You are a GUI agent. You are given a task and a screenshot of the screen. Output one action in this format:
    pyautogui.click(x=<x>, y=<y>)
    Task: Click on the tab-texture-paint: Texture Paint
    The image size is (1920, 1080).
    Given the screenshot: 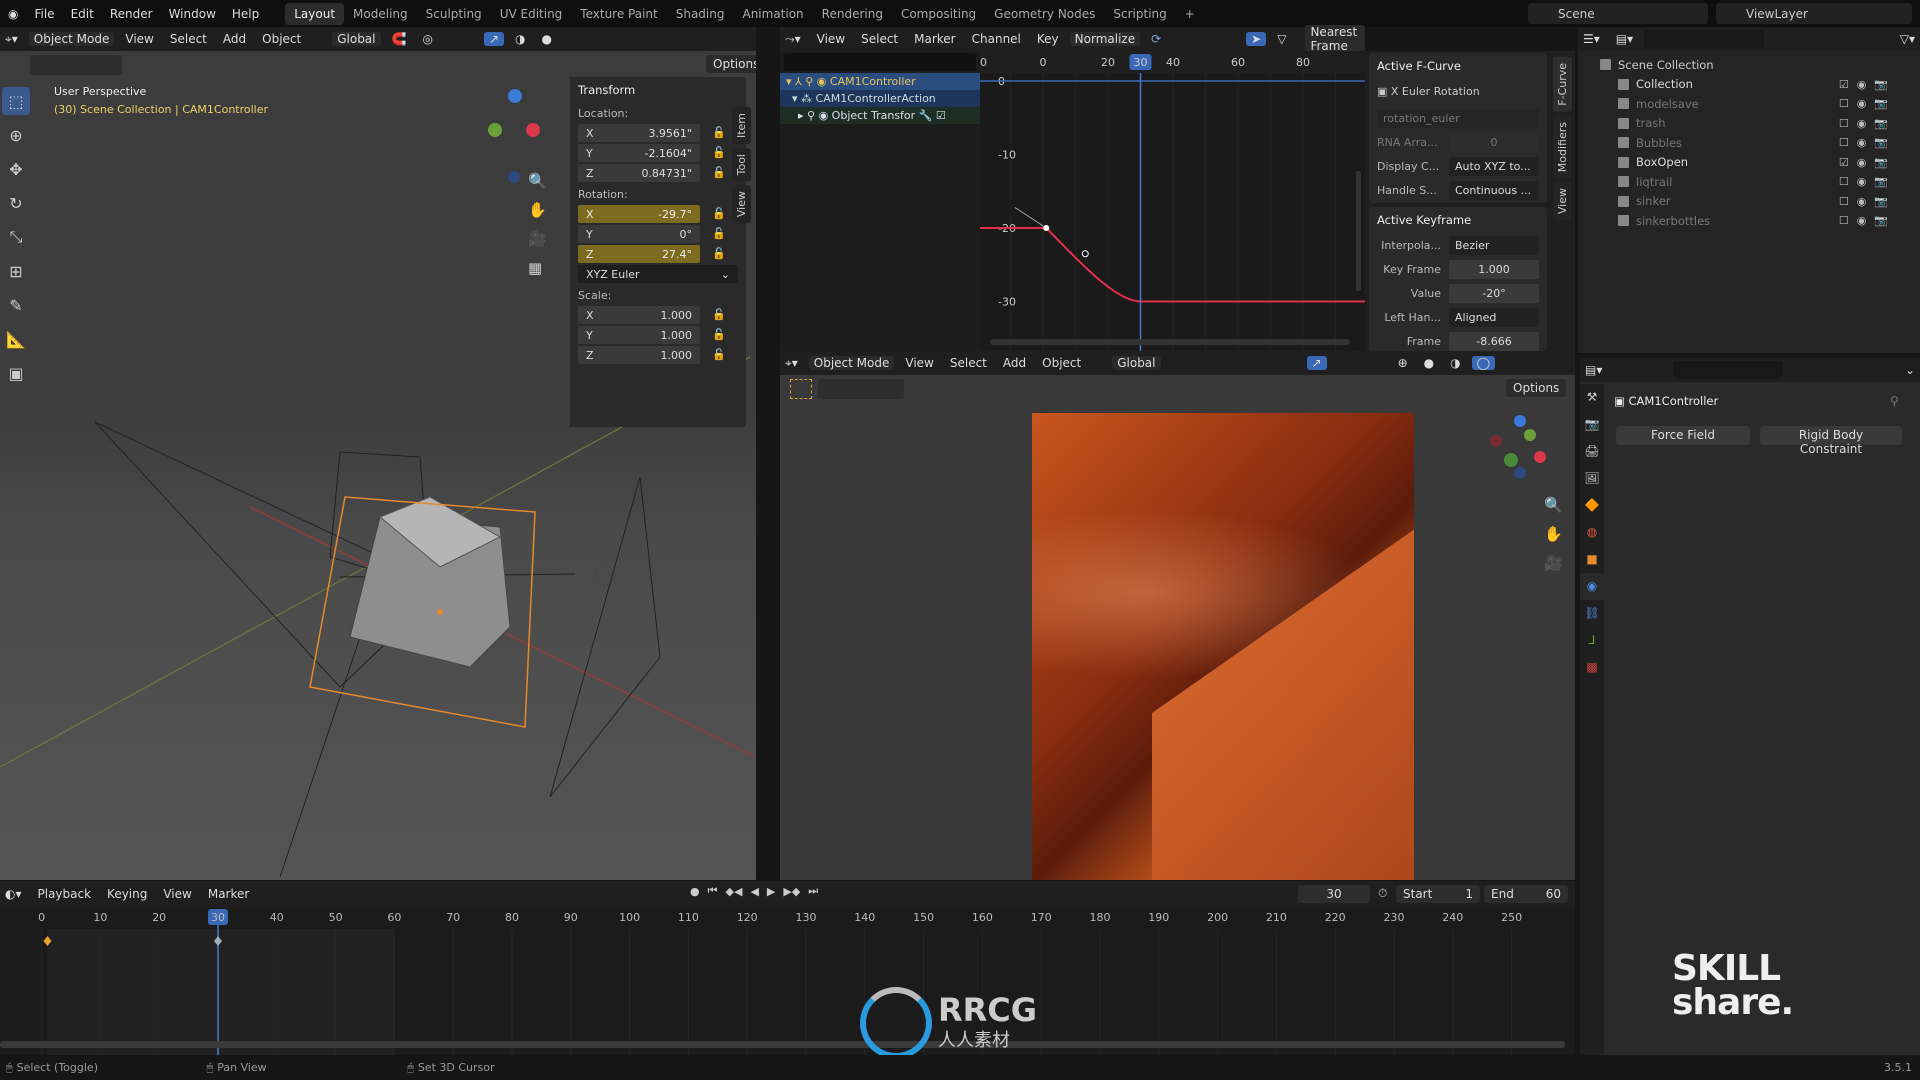 What is the action you would take?
    pyautogui.click(x=618, y=14)
    